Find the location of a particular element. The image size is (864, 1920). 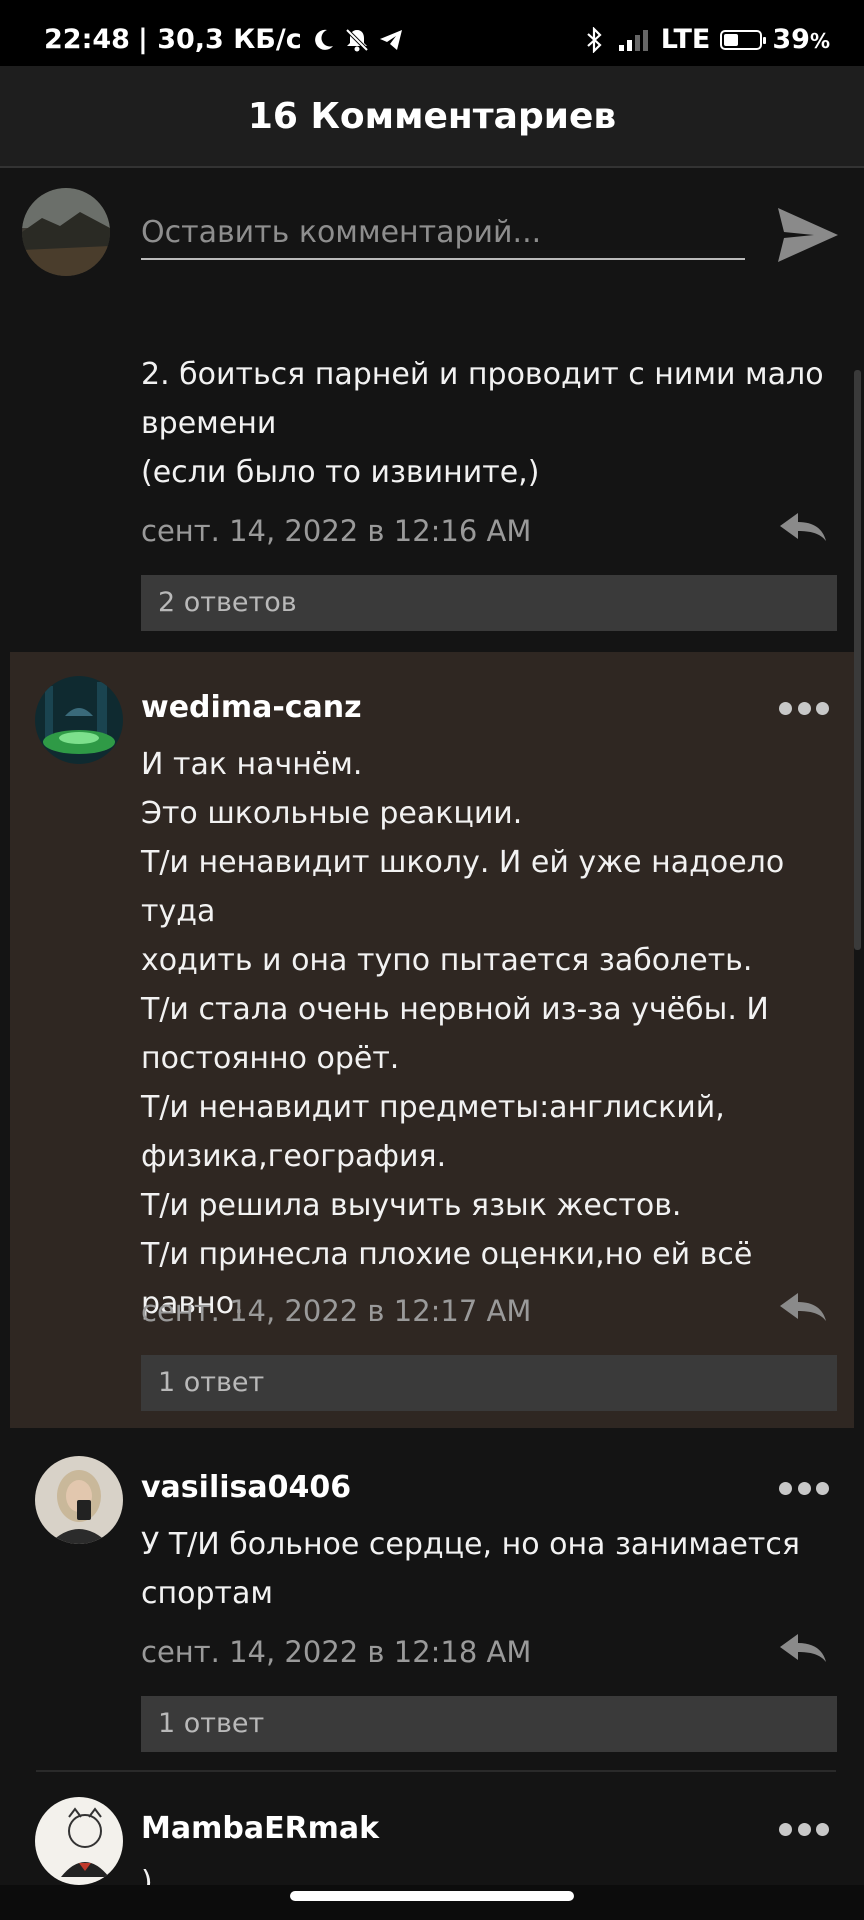

avatar-image-sketch is located at coordinates (79, 1841).